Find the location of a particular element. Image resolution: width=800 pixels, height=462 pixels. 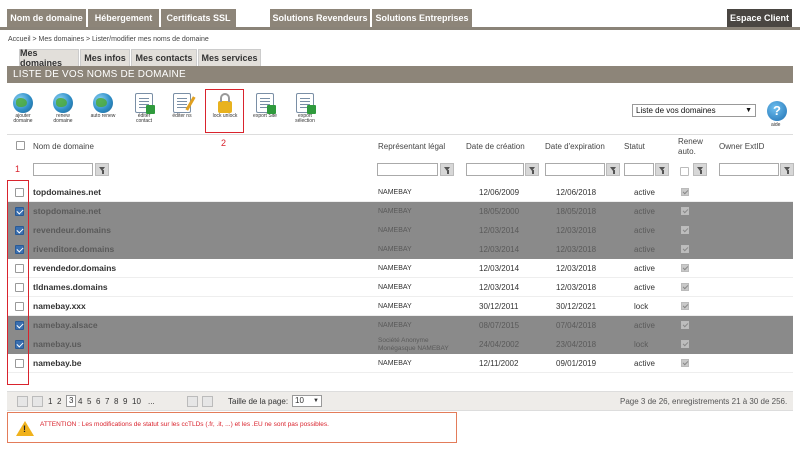

page-link: 10 is located at coordinates (136, 401).